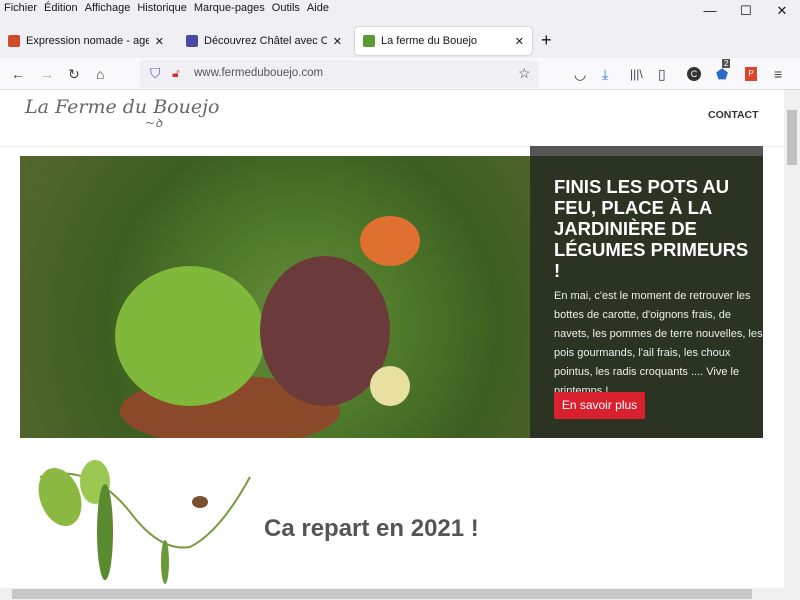  I want to click on vertical-scroll-thumb, so click(792, 137).